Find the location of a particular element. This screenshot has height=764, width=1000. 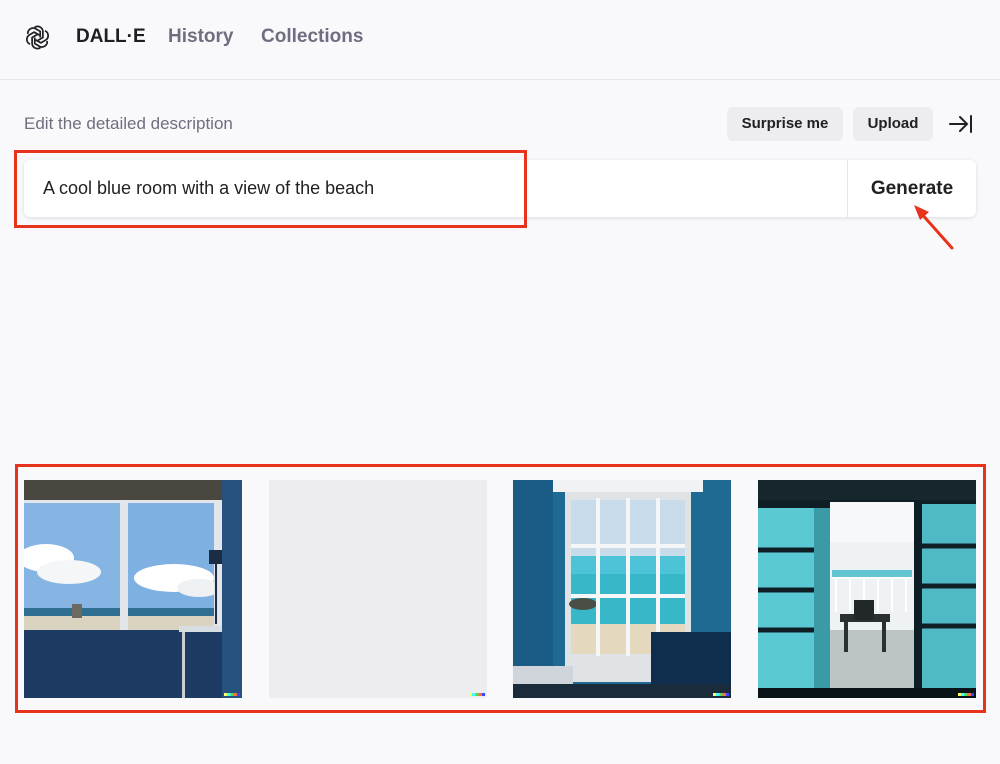

prompt-input is located at coordinates (435, 188).